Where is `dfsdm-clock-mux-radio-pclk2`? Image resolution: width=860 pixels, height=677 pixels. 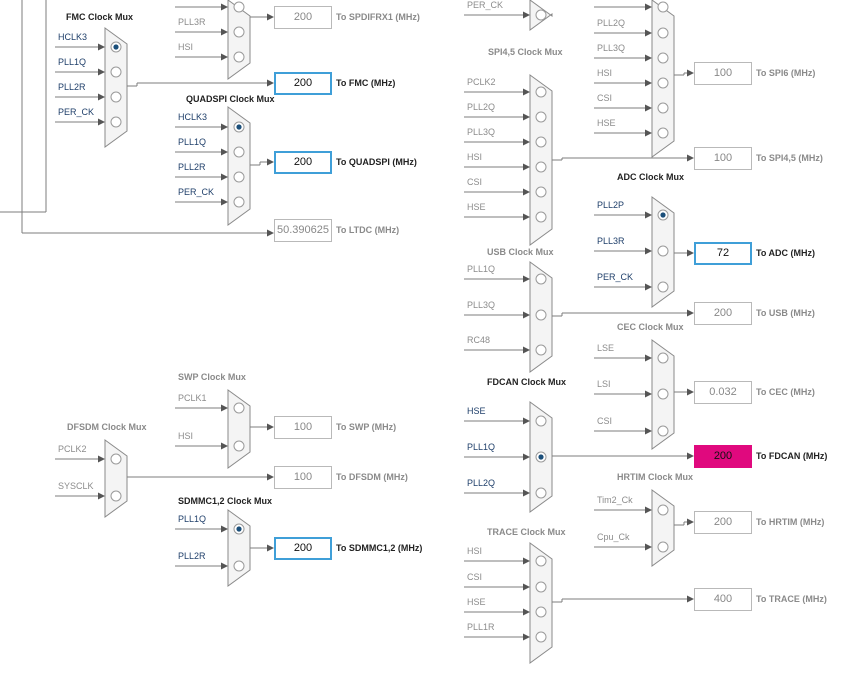
dfsdm-clock-mux-radio-pclk2 is located at coordinates (116, 459).